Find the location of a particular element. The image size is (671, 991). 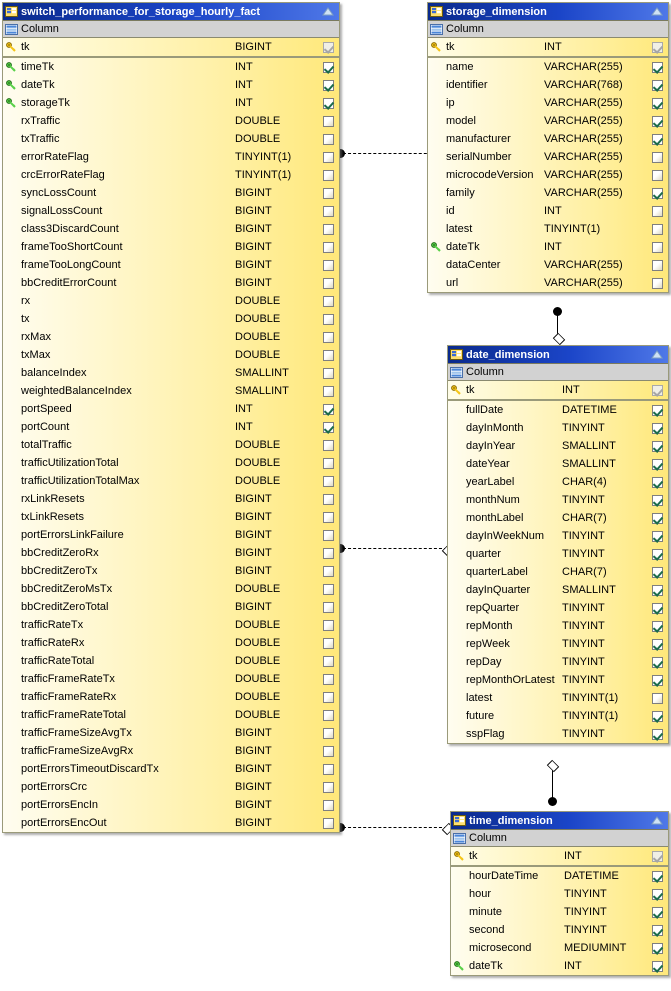

table-row: trafficFrameRateRx DOUBLE is located at coordinates (171, 697).